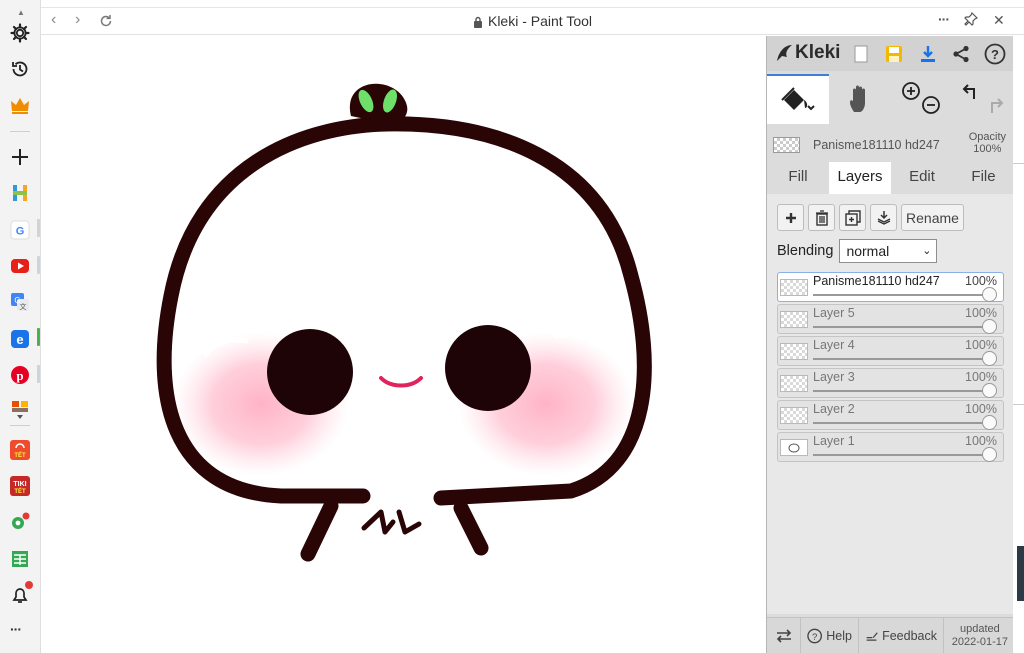 The width and height of the screenshot is (1024, 653). What do you see at coordinates (868, 251) in the screenshot?
I see `blending-value: normal` at bounding box center [868, 251].